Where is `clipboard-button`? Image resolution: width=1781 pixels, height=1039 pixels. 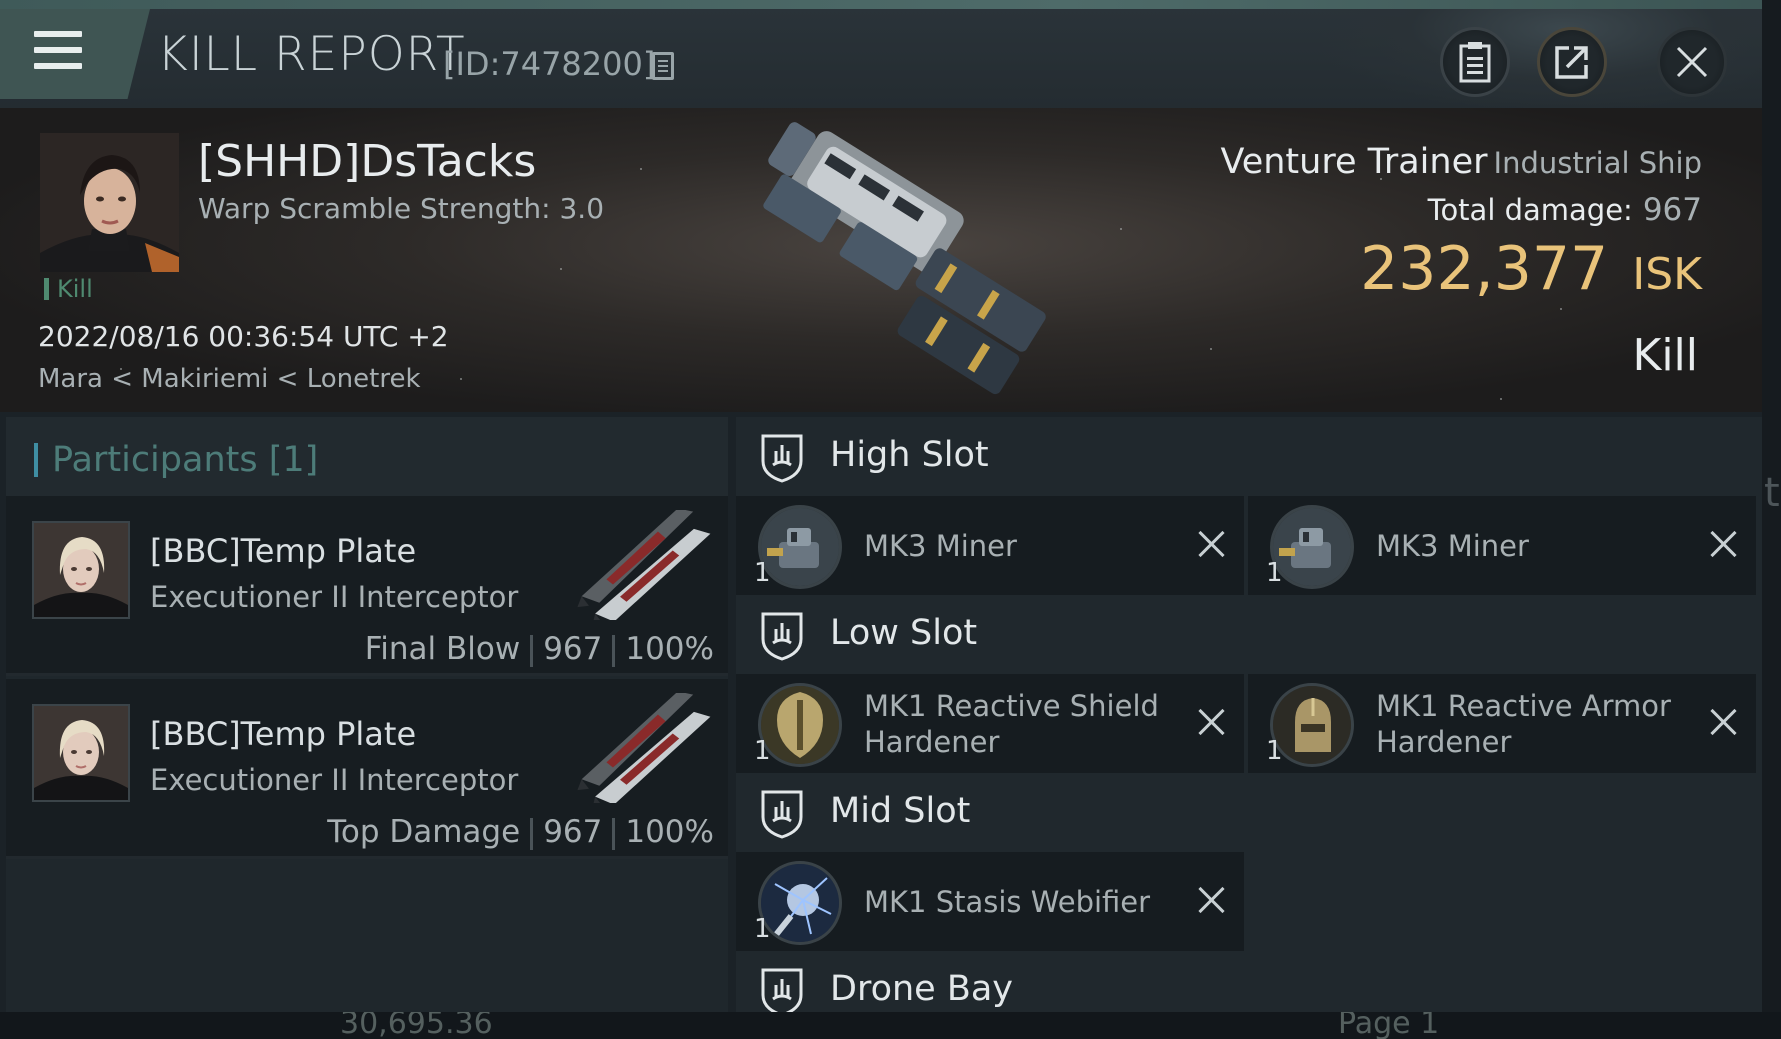
clipboard-button is located at coordinates (1475, 62).